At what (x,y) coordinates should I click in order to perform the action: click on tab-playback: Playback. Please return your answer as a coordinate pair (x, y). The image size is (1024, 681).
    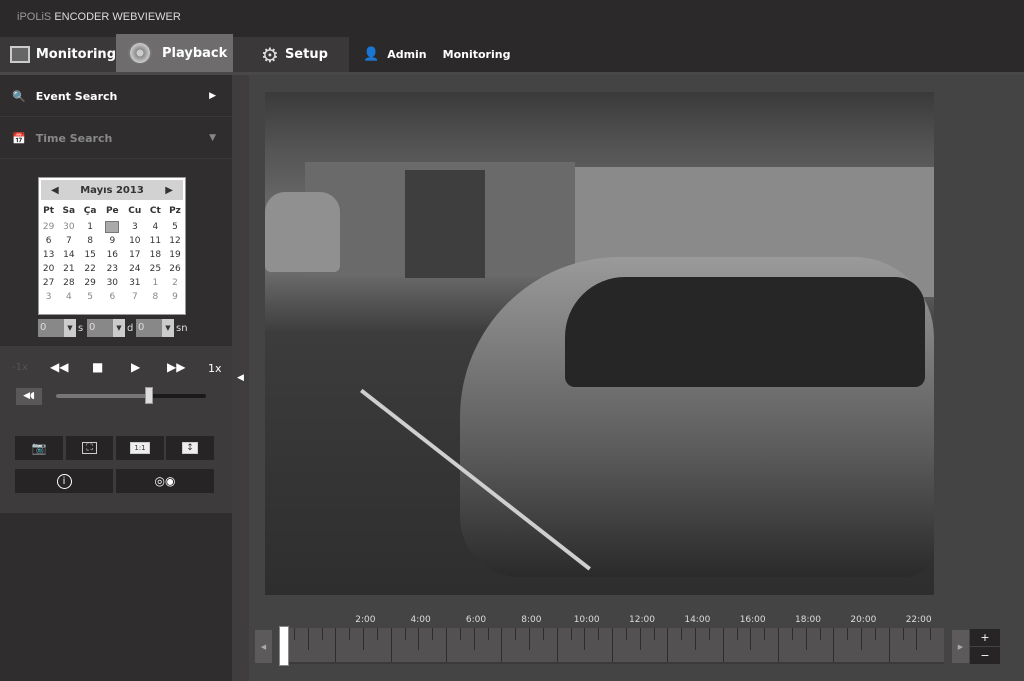
    Looking at the image, I should click on (174, 53).